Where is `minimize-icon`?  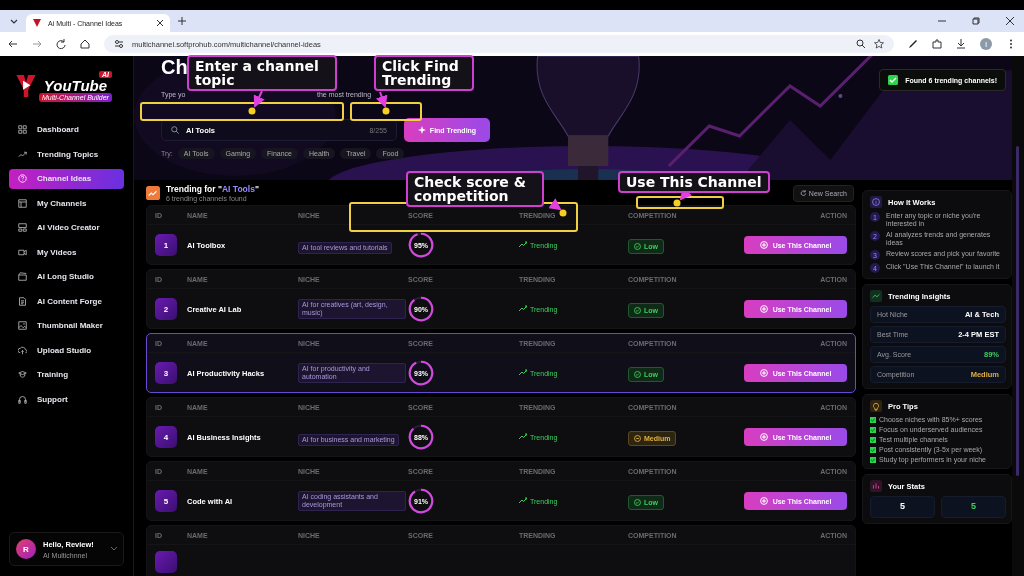
minimize-icon is located at coordinates (942, 21).